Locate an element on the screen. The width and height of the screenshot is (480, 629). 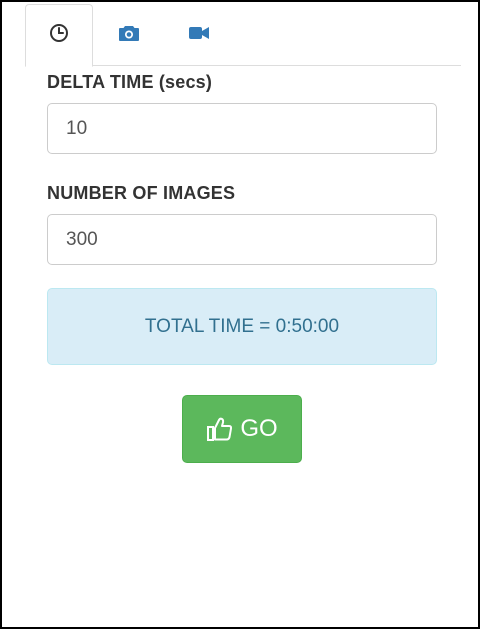
total-time-text: TOTAL TIME = 0:50:00 is located at coordinates (242, 326).